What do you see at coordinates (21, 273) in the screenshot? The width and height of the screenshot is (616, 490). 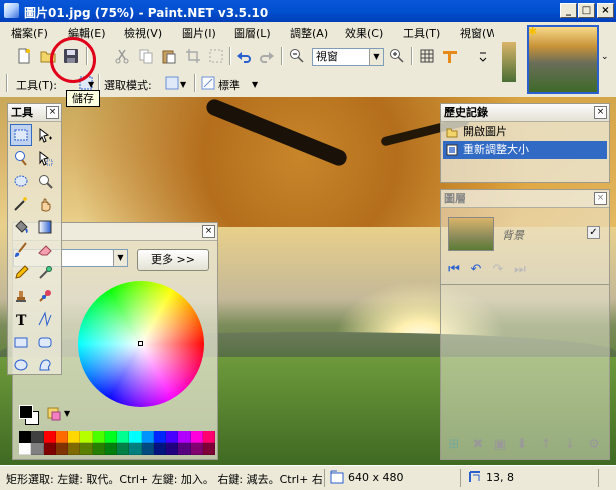 I see `pencil-icon` at bounding box center [21, 273].